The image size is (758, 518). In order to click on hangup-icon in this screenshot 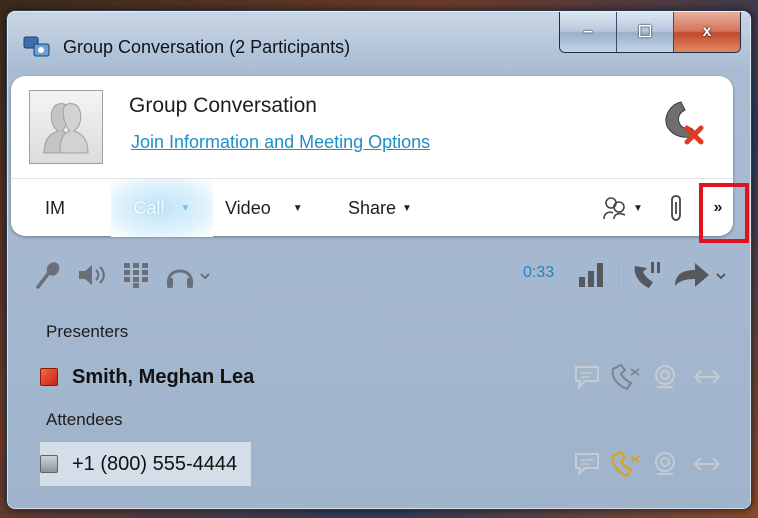, I will do `click(684, 123)`.